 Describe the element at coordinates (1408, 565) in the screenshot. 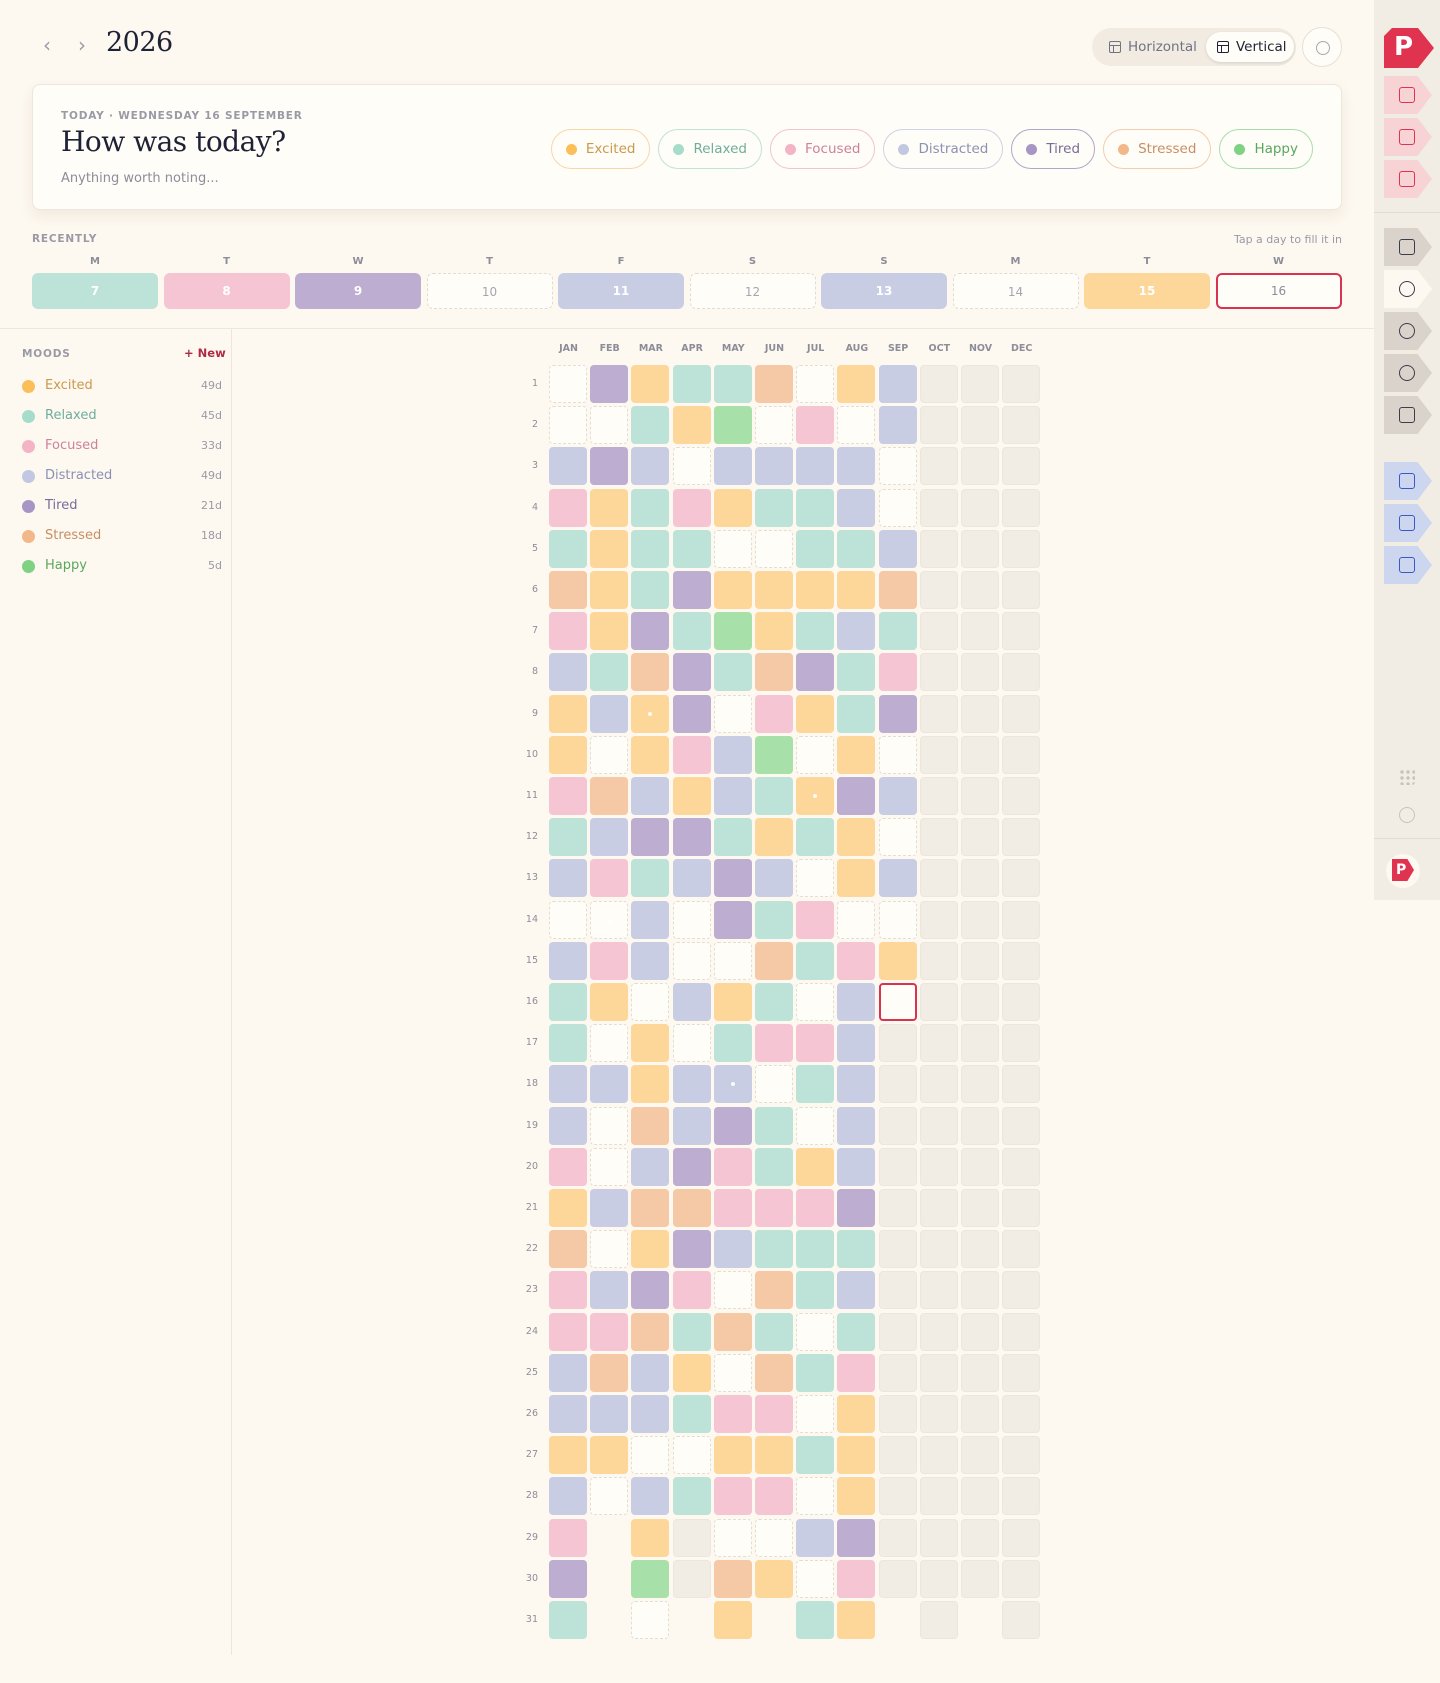

I see `rail-hourglass-button` at that location.